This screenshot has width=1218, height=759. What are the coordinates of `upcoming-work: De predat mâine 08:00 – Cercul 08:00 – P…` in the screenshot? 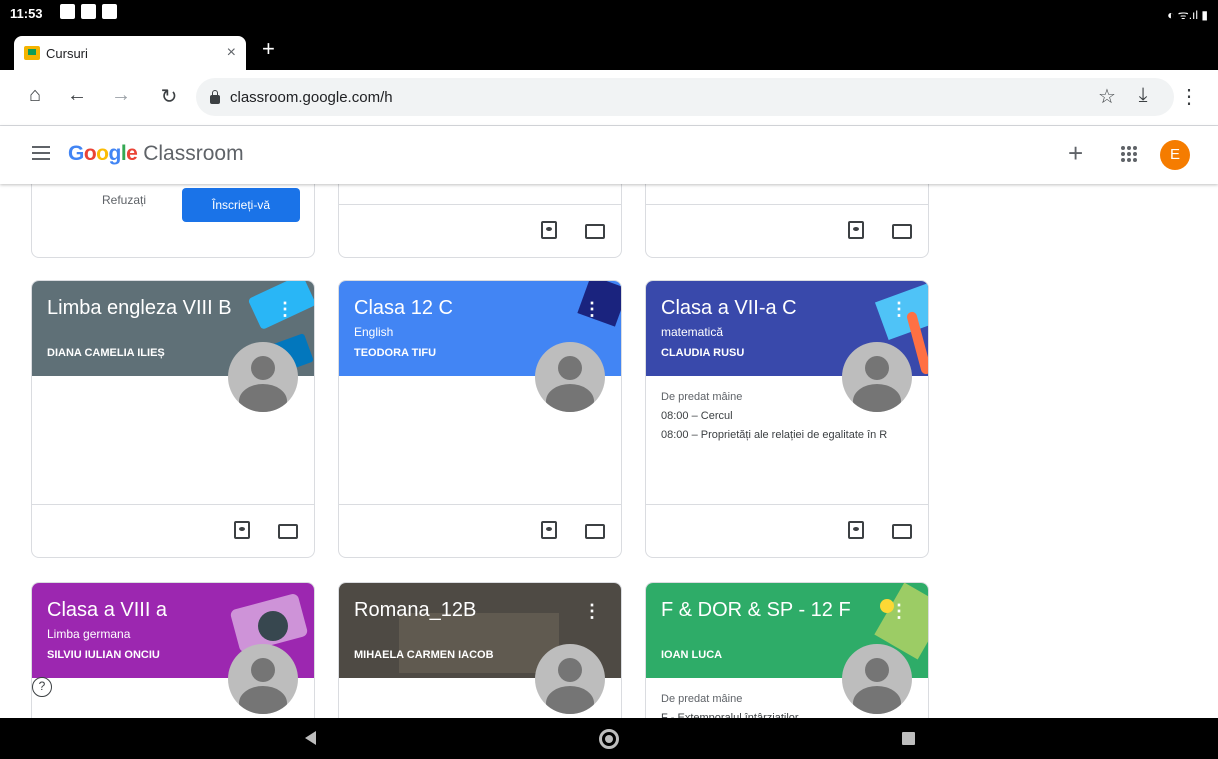 It's located at (774, 416).